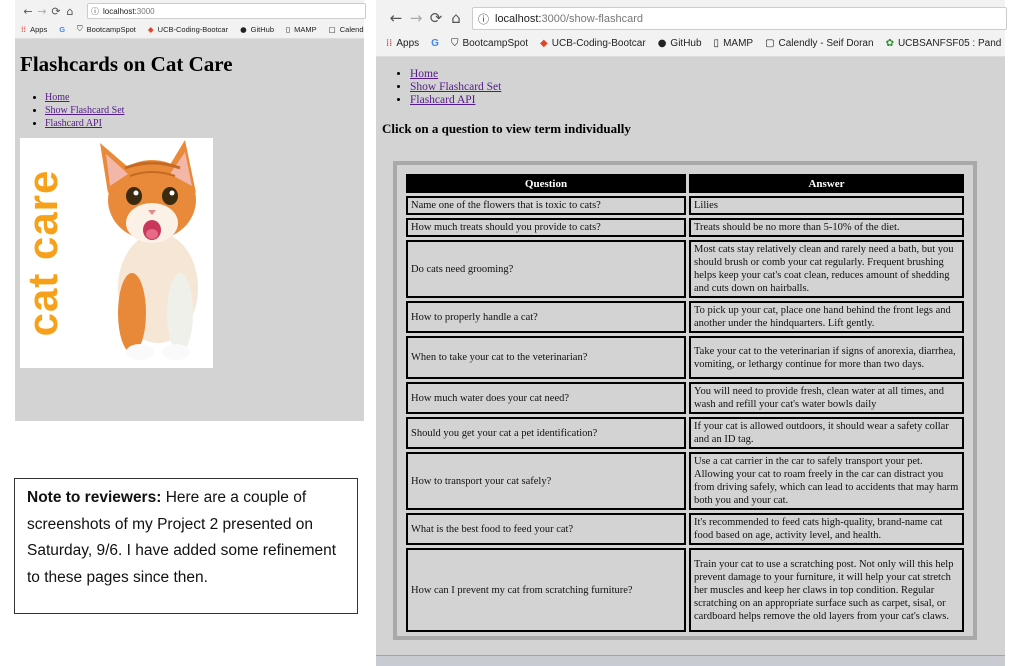 The height and width of the screenshot is (666, 1021). I want to click on answer-cell: Lilies, so click(826, 205).